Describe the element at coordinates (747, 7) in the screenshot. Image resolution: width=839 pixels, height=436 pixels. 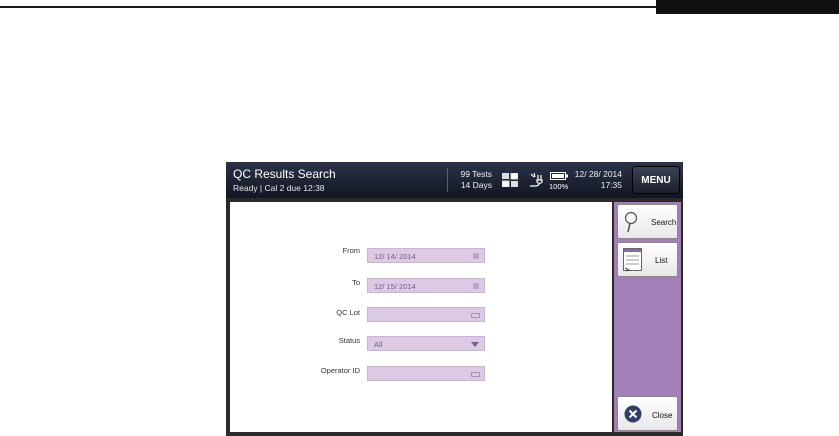
I see `document-black-block` at that location.